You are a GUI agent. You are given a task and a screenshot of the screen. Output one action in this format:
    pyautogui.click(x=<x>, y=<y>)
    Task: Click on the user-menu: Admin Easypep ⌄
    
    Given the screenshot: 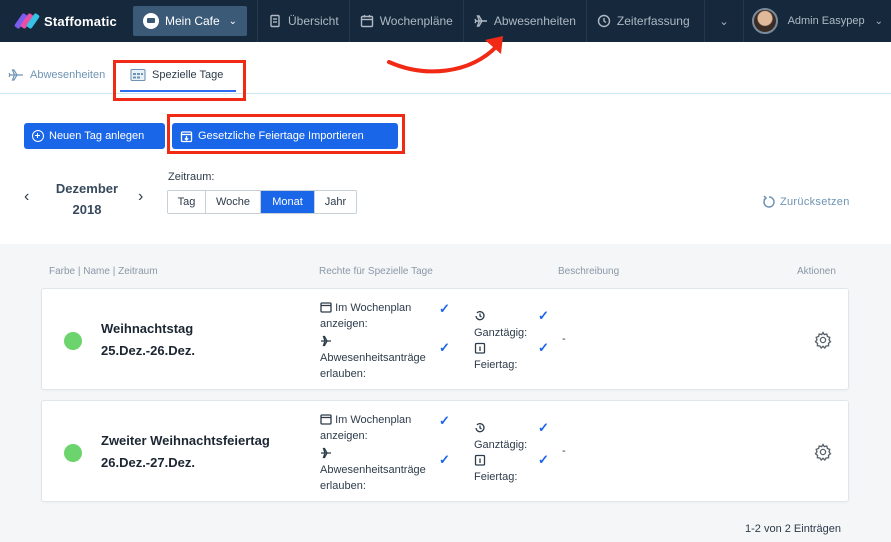 What is the action you would take?
    pyautogui.click(x=816, y=21)
    